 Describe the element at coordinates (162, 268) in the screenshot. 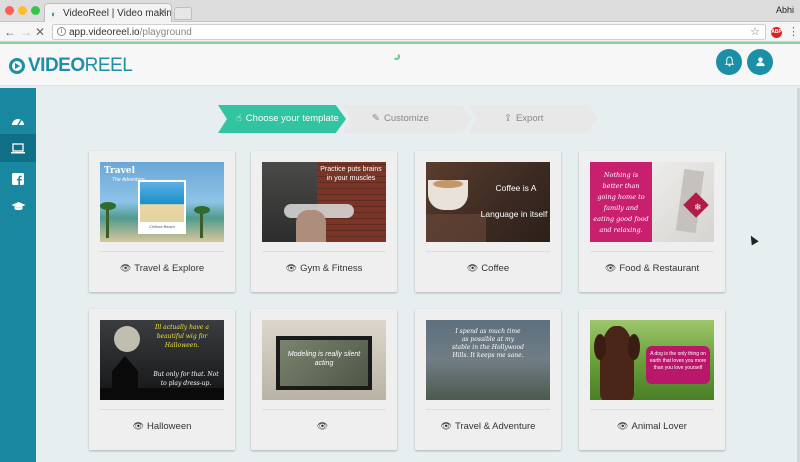

I see `template-label: 👁 Travel & Explore` at that location.